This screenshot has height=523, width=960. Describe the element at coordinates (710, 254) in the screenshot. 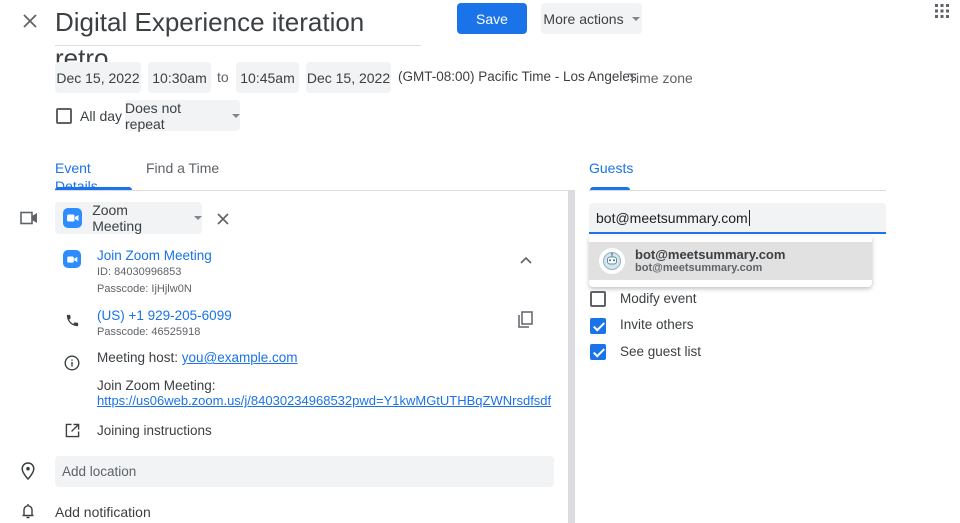

I see `suggestion-name: bot@meetsummary.com` at that location.